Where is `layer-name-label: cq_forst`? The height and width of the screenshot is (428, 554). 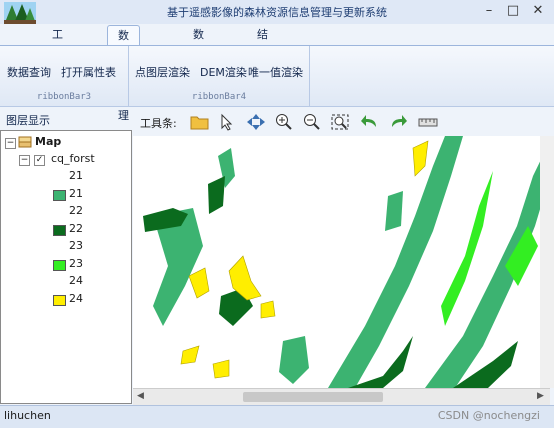
layer-name-label: cq_forst is located at coordinates (73, 158).